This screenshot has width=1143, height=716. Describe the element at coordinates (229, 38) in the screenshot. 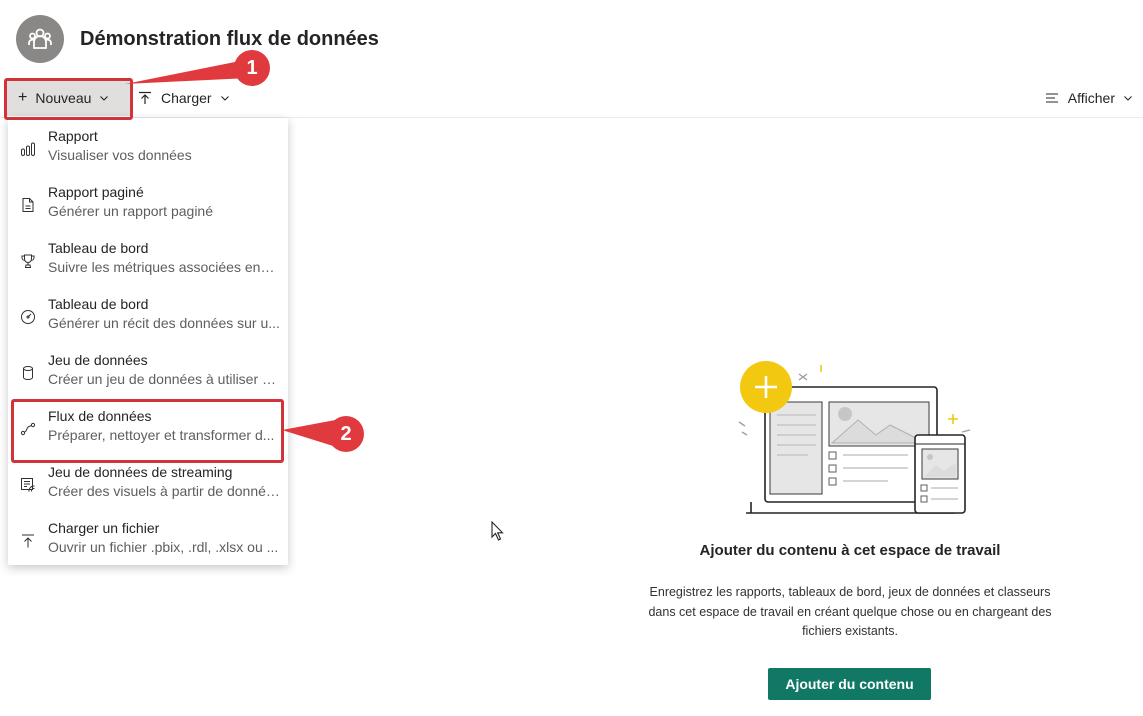

I see `page-title: Démonstration flux de données` at that location.